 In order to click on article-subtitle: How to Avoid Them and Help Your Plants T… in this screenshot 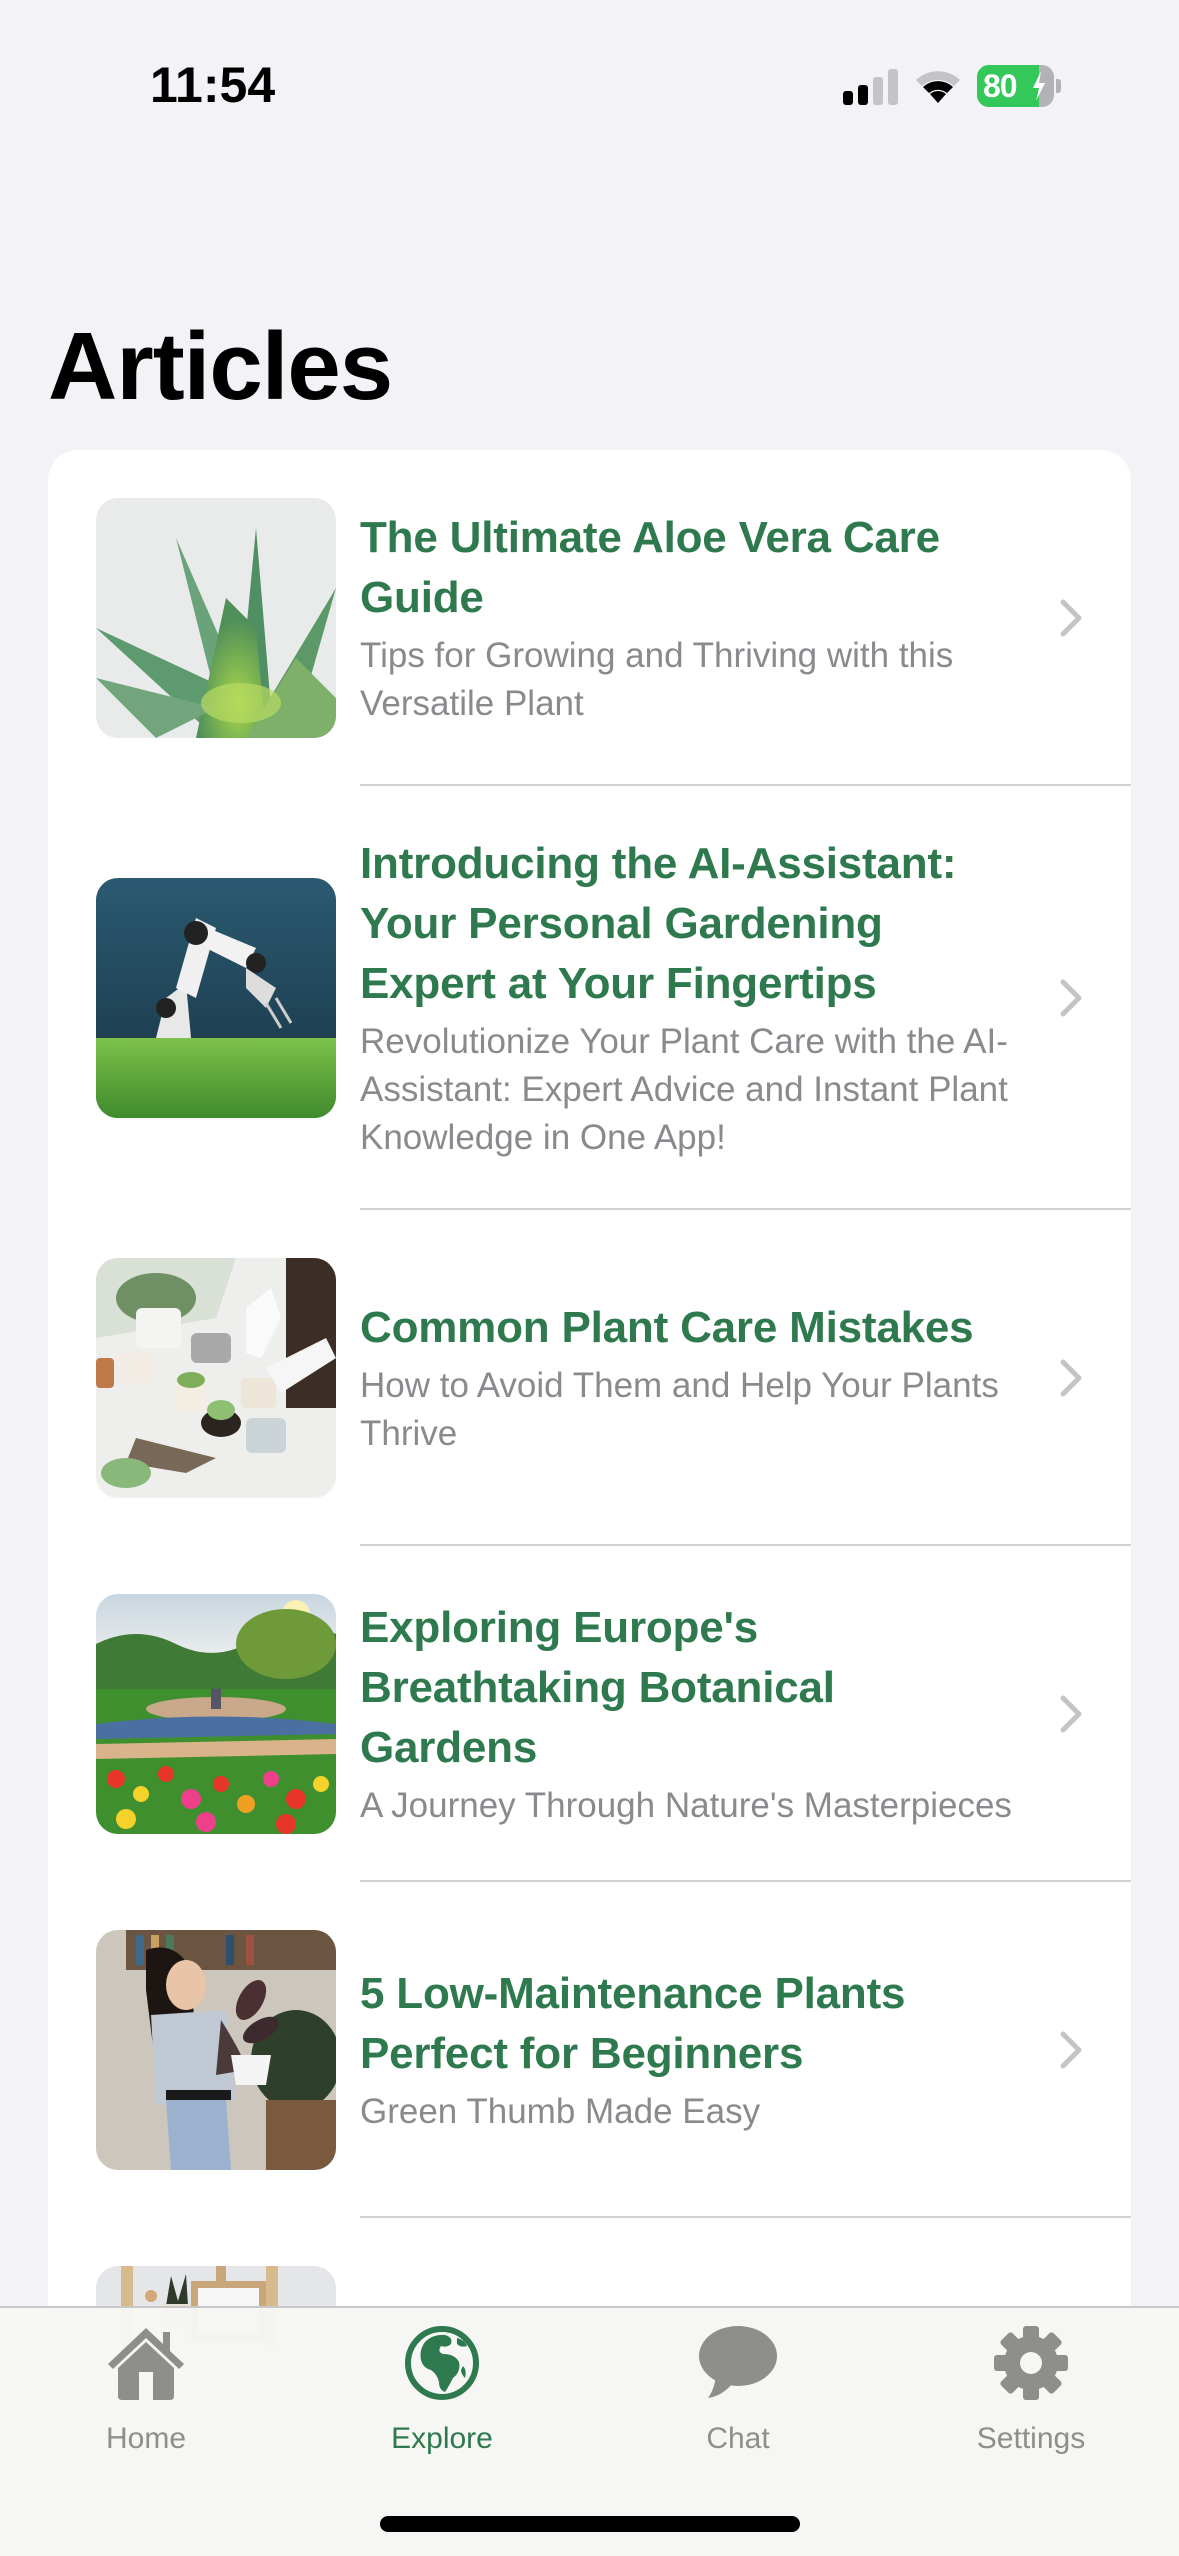, I will do `click(679, 1409)`.